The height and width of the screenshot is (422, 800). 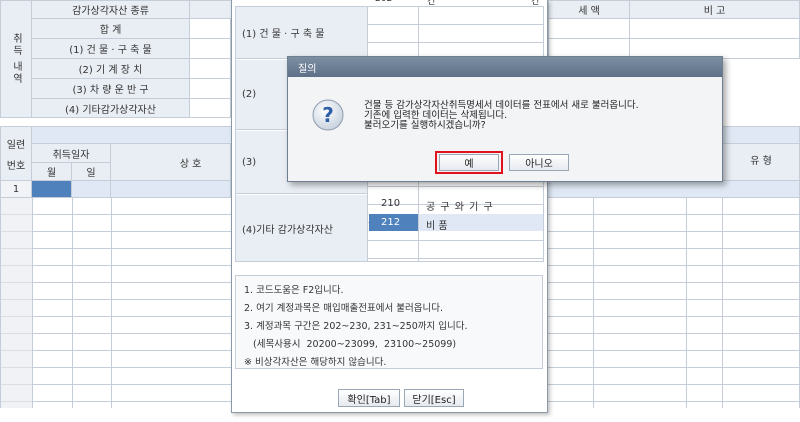 What do you see at coordinates (437, 226) in the screenshot?
I see `code-row-name: 비 품` at bounding box center [437, 226].